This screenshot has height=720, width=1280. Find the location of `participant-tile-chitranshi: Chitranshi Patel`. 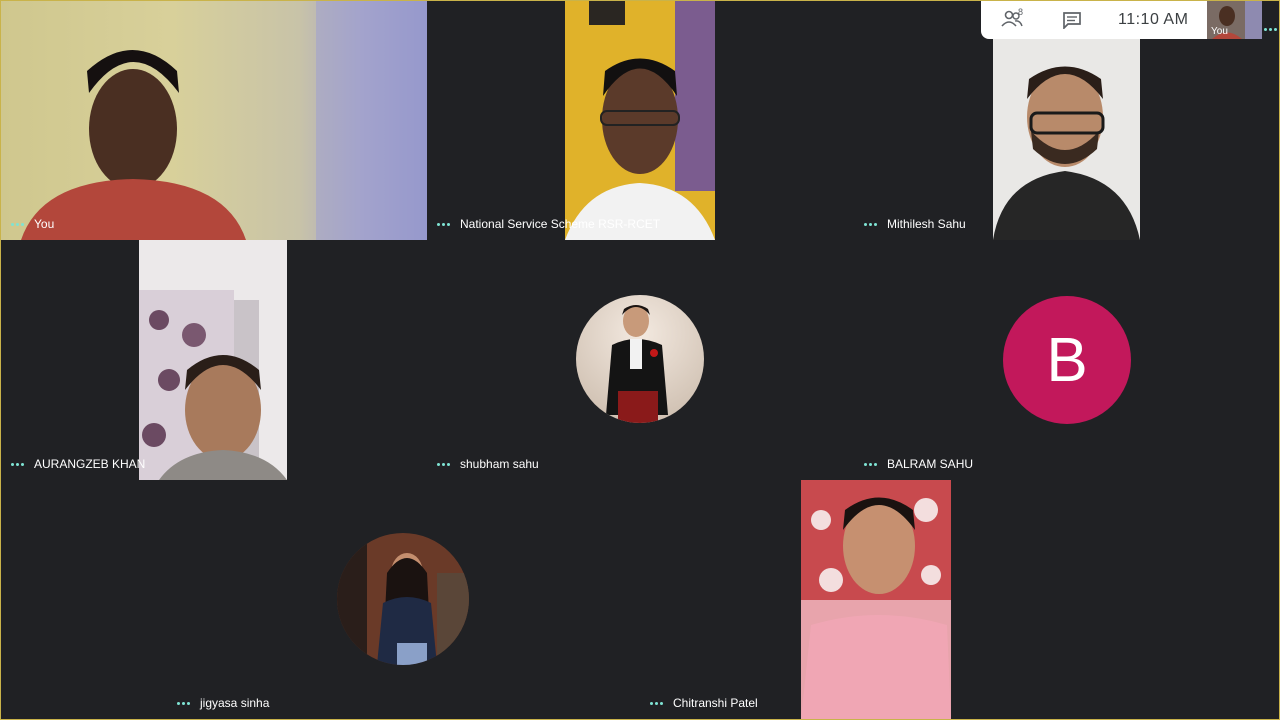

participant-tile-chitranshi: Chitranshi Patel is located at coordinates (877, 599).